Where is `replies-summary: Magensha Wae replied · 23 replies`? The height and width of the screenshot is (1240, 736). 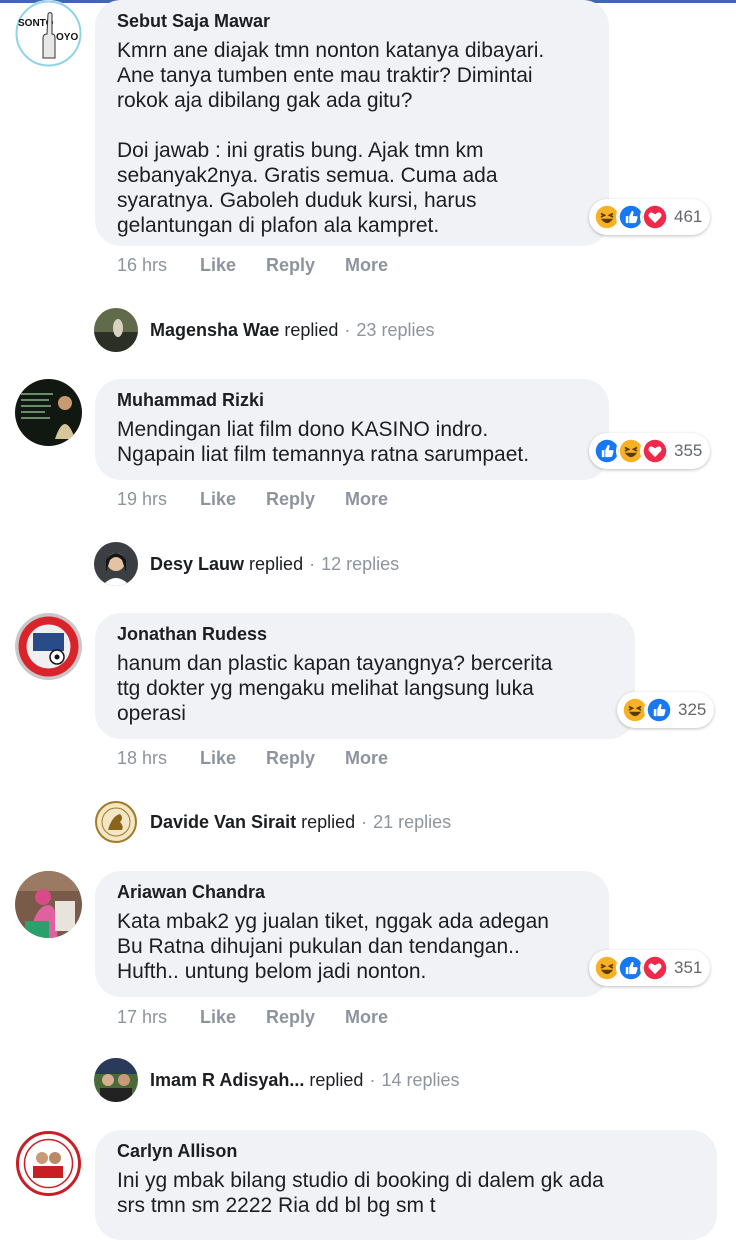
replies-summary: Magensha Wae replied · 23 replies is located at coordinates (264, 330).